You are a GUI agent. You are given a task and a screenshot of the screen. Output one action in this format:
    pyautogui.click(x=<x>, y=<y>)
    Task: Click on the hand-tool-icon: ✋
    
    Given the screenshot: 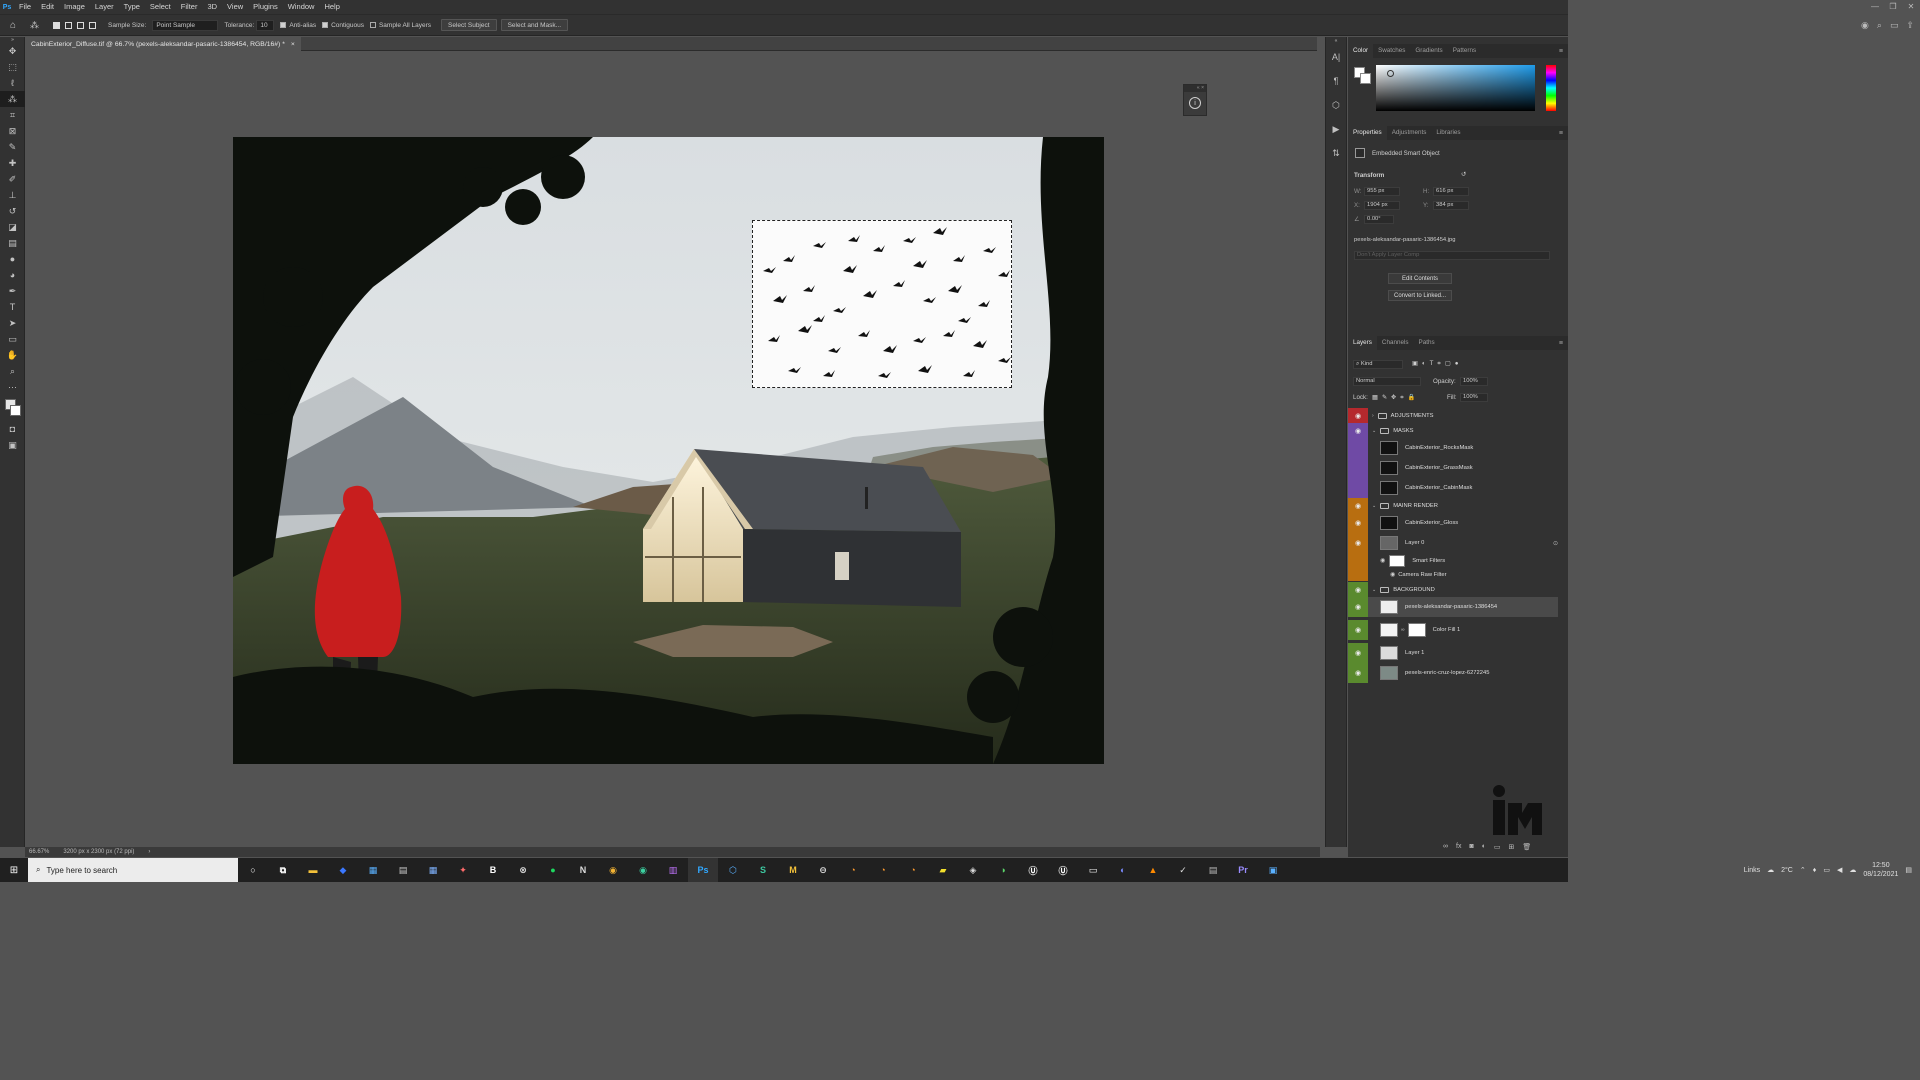 What is the action you would take?
    pyautogui.click(x=12, y=355)
    